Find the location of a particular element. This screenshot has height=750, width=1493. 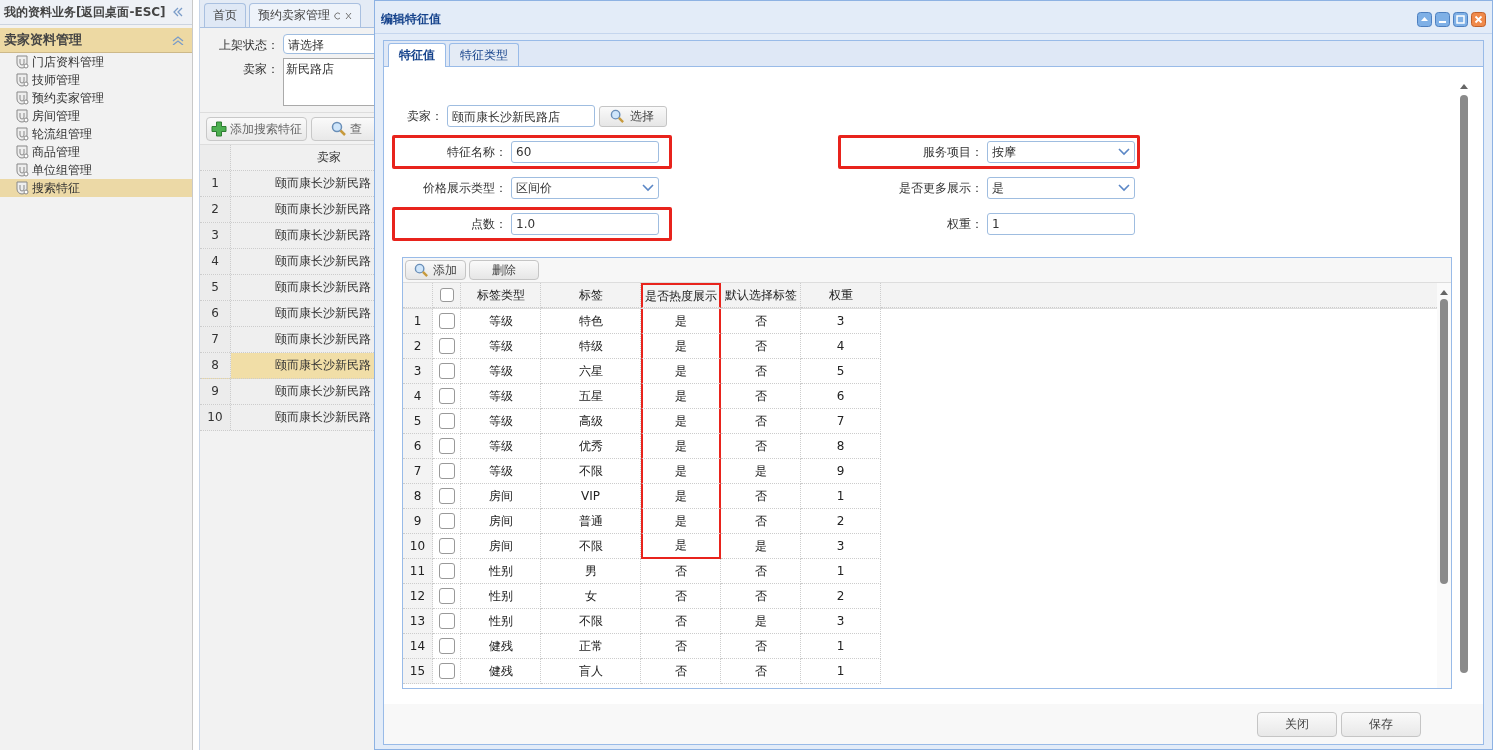

select-field: 按摩 is located at coordinates (1061, 152).